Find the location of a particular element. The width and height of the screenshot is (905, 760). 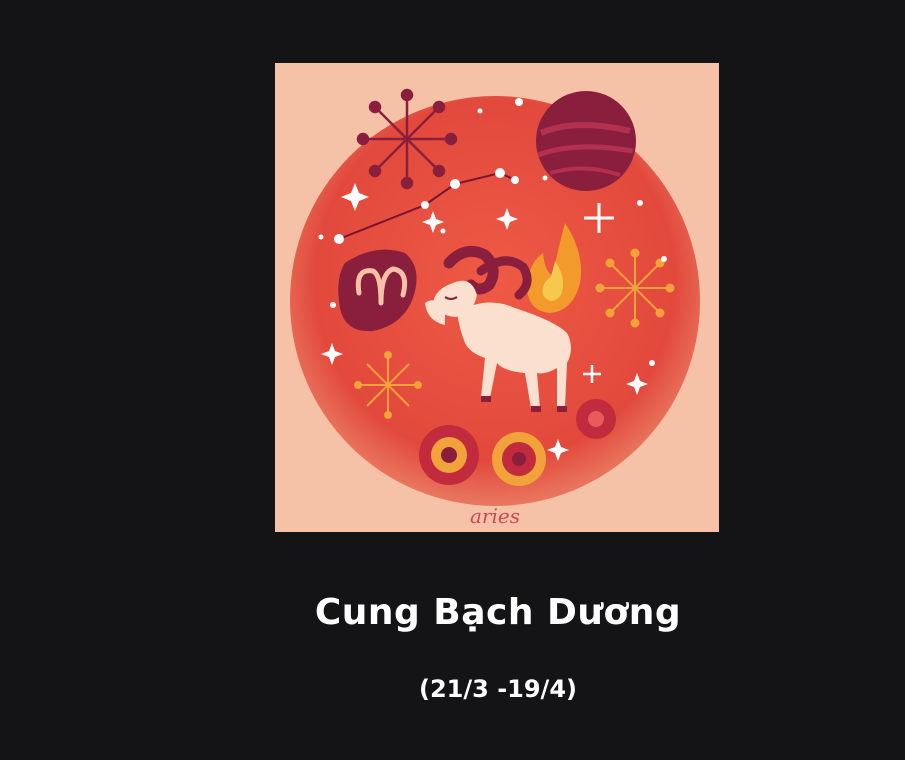

sign-title: Cung Bạch Dương is located at coordinates (498, 612).